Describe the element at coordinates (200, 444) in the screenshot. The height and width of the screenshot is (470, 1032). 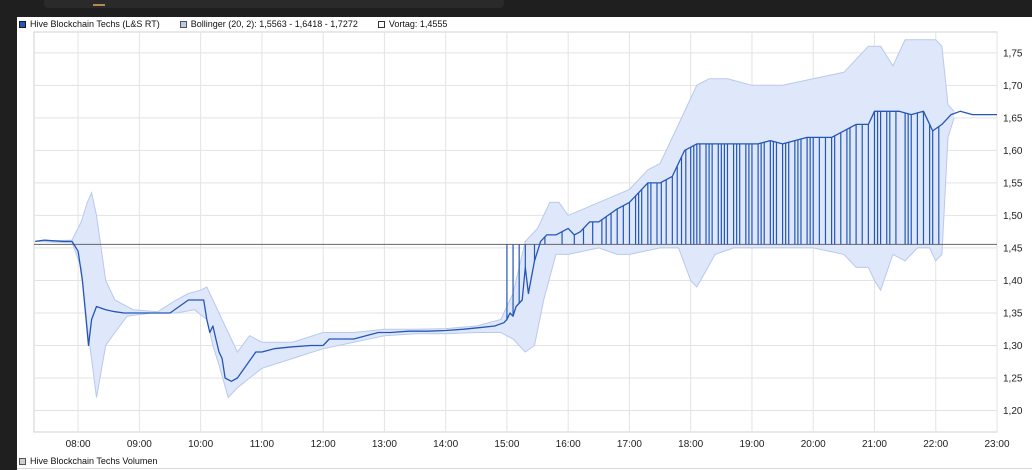
I see `x-tick-label: 10:00` at that location.